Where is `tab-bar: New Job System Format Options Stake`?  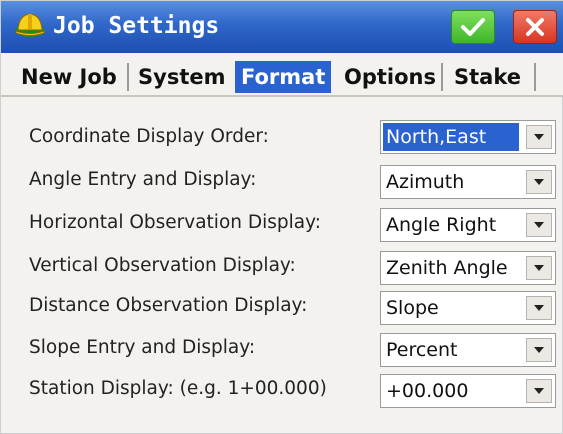
tab-bar: New Job System Format Options Stake is located at coordinates (282, 75).